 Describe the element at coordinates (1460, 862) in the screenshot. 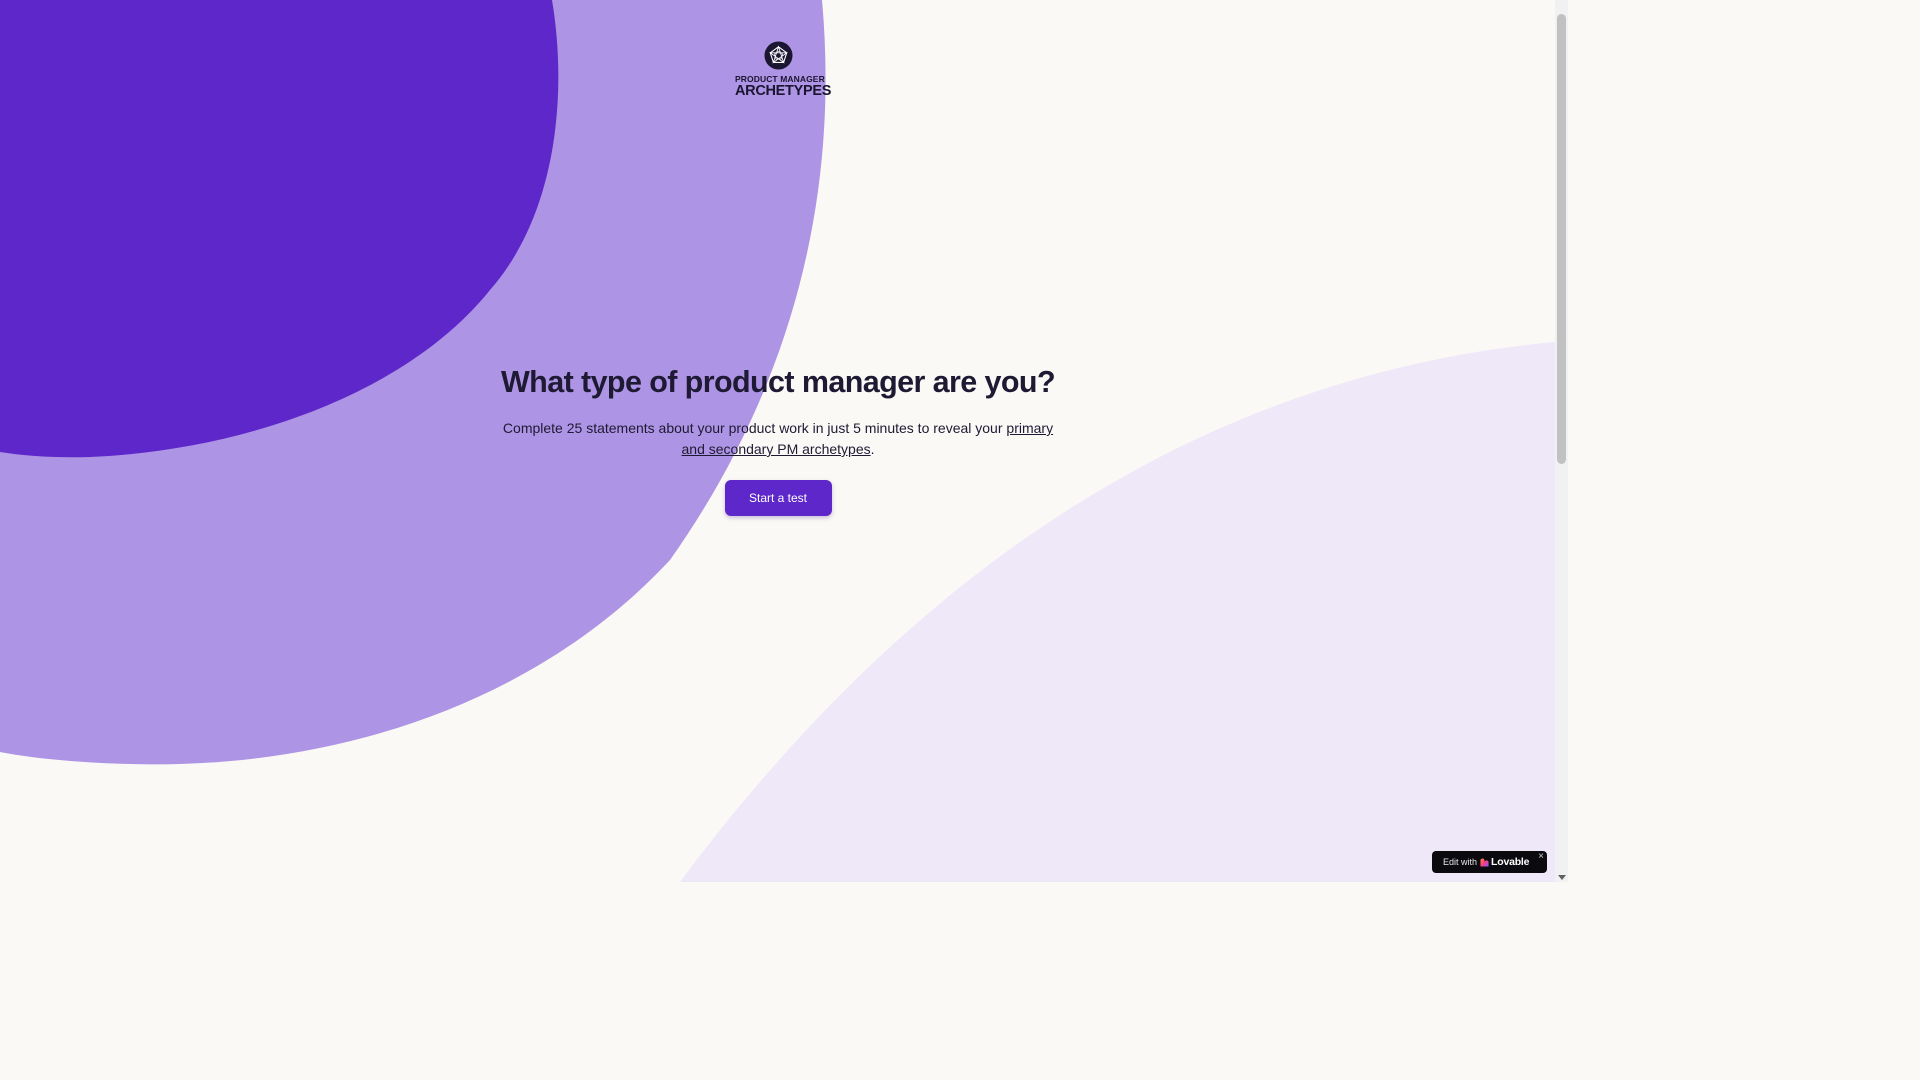

I see `badge-prefix: Edit with` at that location.